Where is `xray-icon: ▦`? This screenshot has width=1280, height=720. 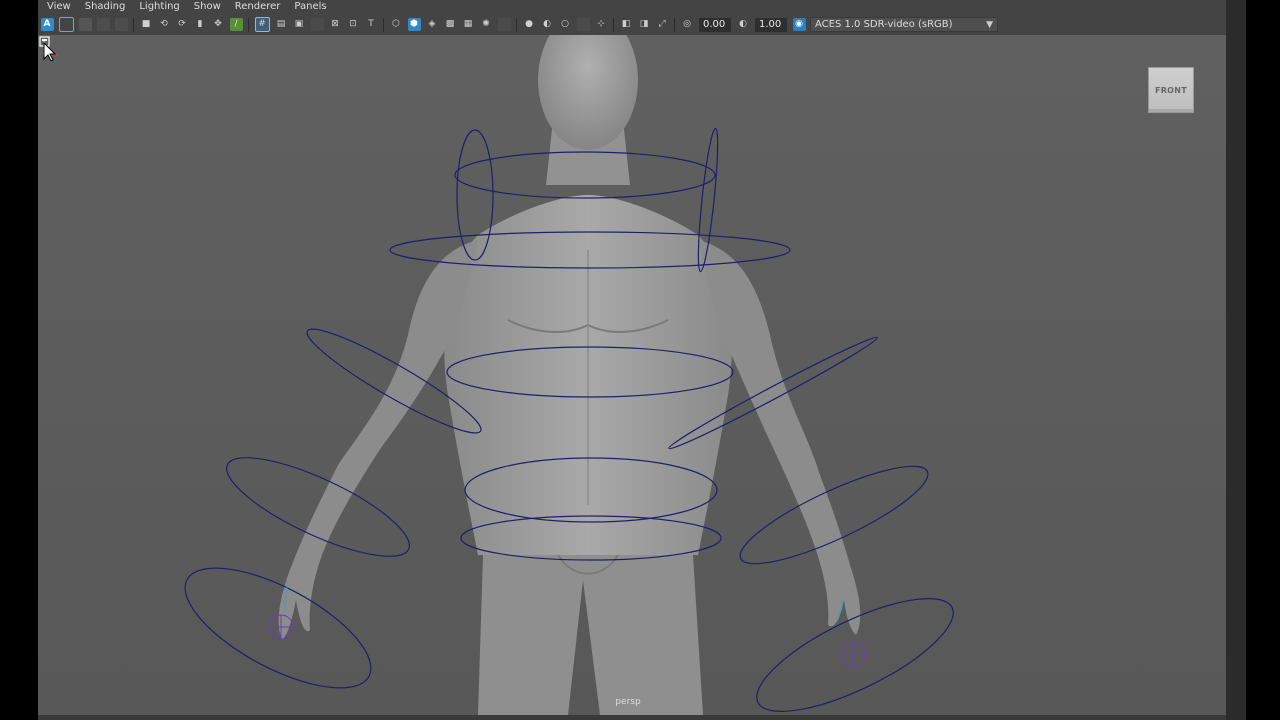
xray-icon: ▦ is located at coordinates (468, 24).